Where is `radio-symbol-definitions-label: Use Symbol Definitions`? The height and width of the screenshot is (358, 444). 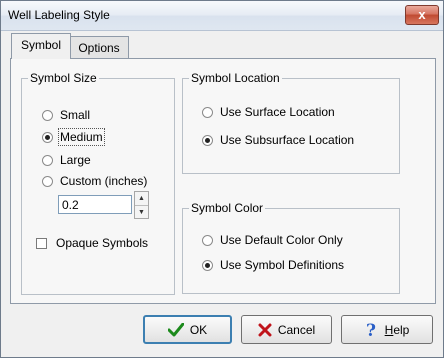 radio-symbol-definitions-label: Use Symbol Definitions is located at coordinates (282, 265).